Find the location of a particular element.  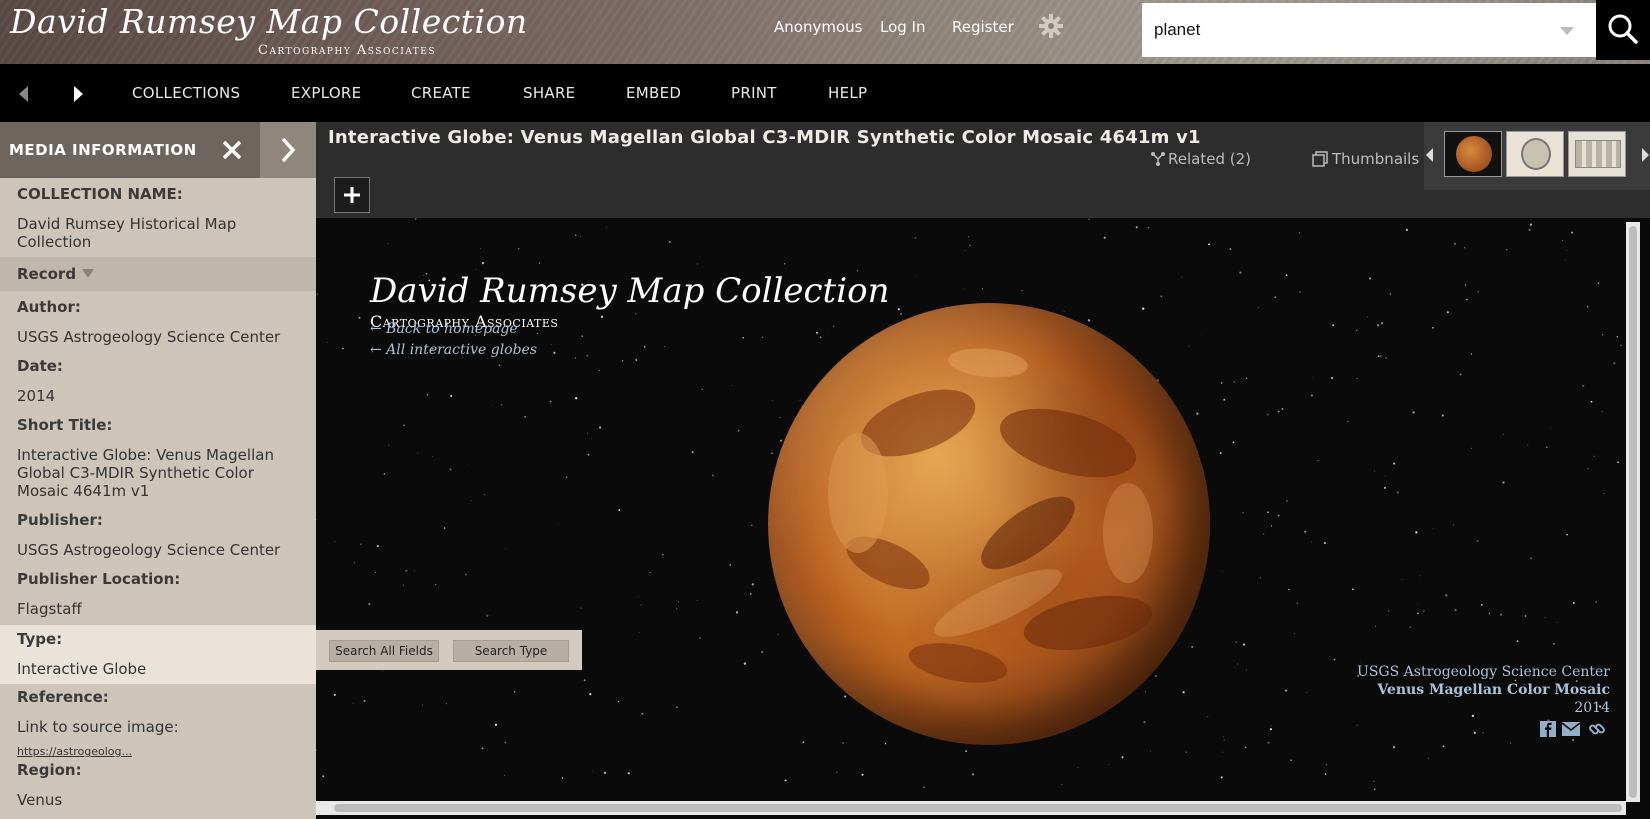

date-label: Date: is located at coordinates (40, 366).